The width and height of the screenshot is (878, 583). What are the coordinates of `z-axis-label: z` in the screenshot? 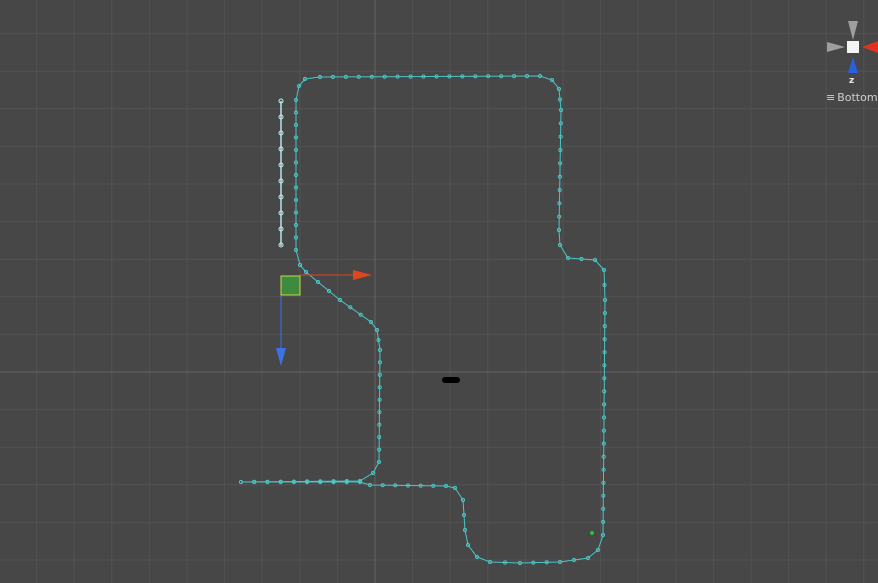 It's located at (852, 81).